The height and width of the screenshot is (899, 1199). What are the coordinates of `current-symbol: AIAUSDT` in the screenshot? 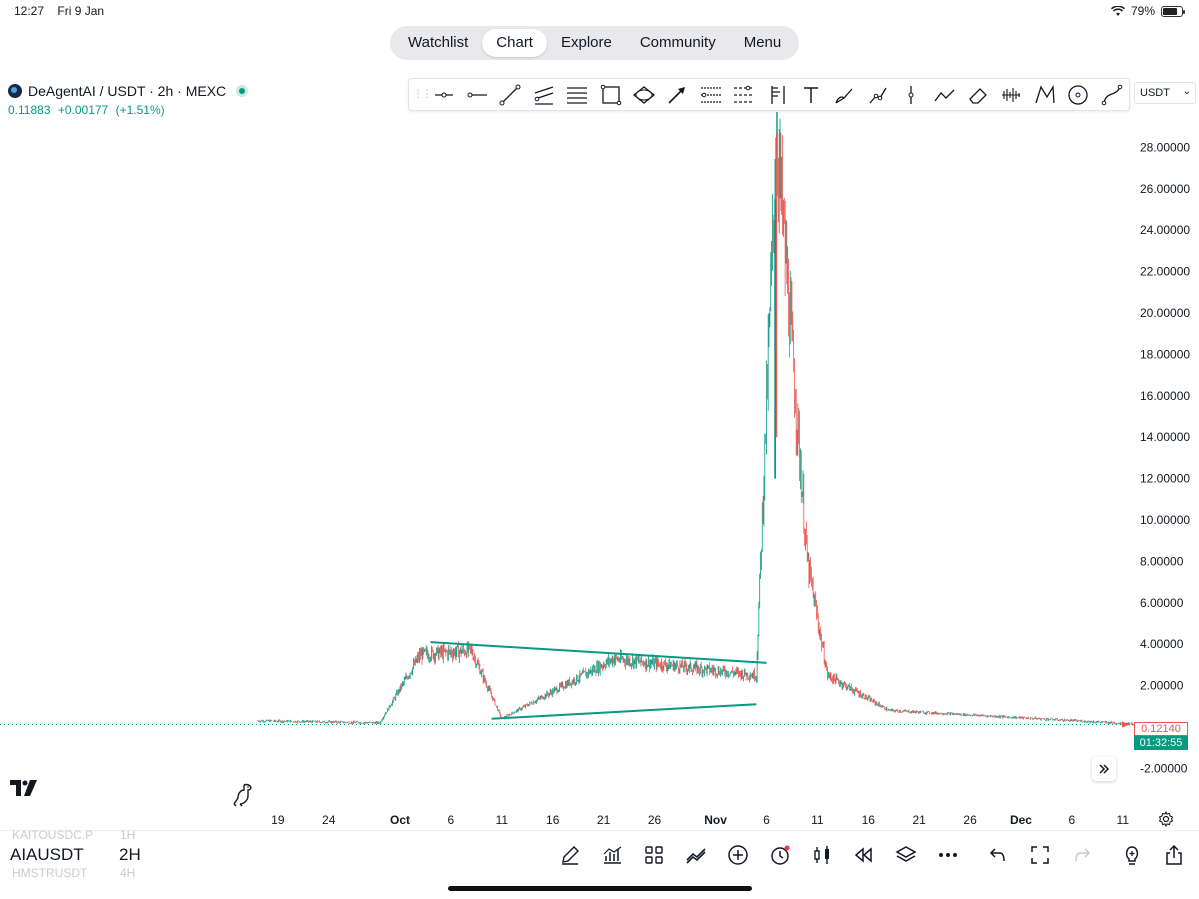 It's located at (47, 855).